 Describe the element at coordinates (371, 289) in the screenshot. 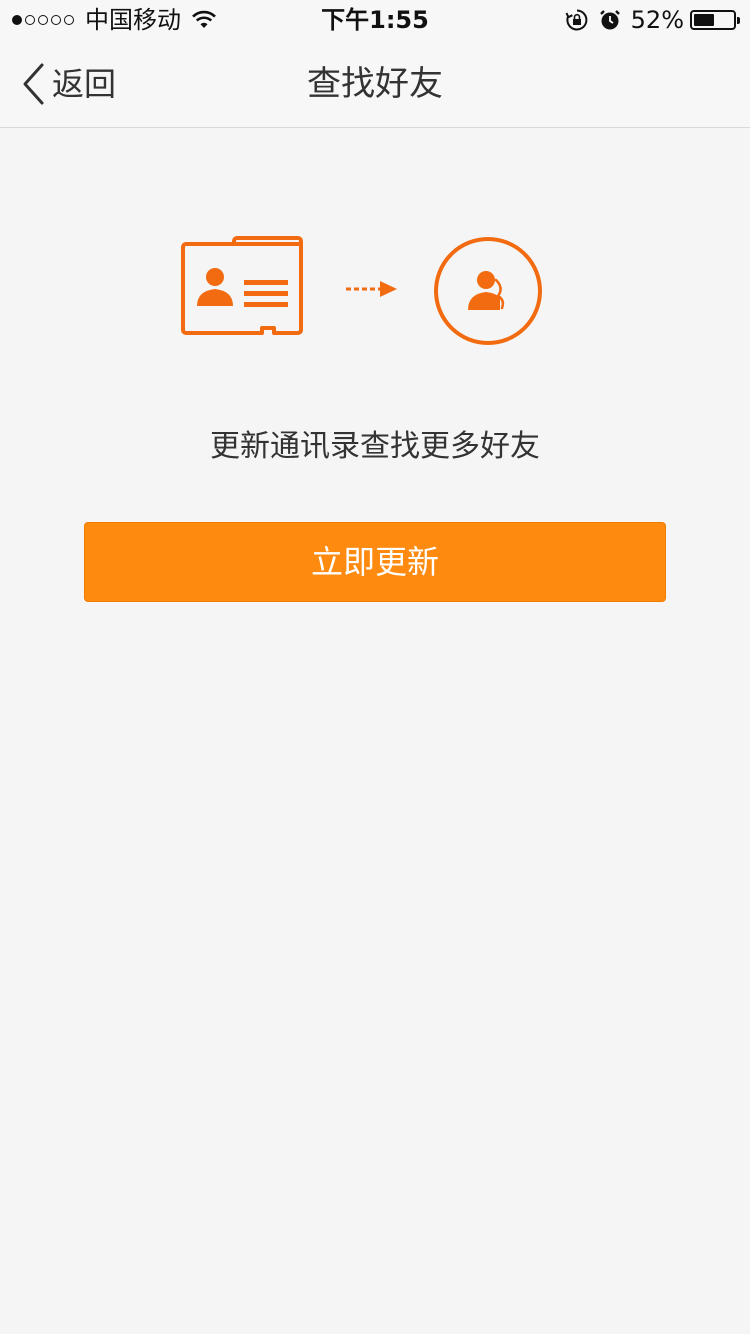

I see `arrow-right-icon` at that location.